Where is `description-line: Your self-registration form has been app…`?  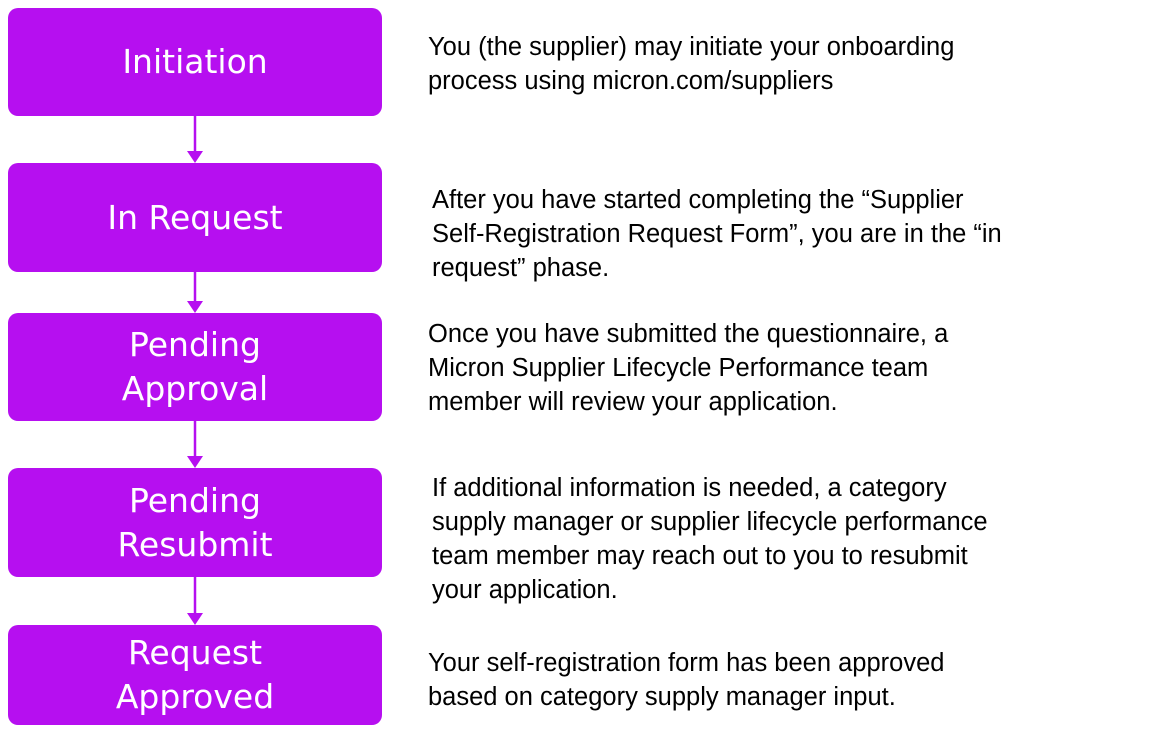
description-line: Your self-registration form has been app… is located at coordinates (686, 663).